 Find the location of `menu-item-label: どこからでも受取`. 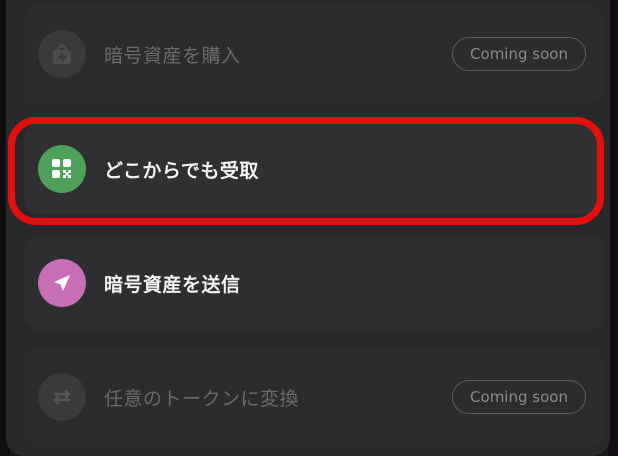

menu-item-label: どこからでも受取 is located at coordinates (181, 170).